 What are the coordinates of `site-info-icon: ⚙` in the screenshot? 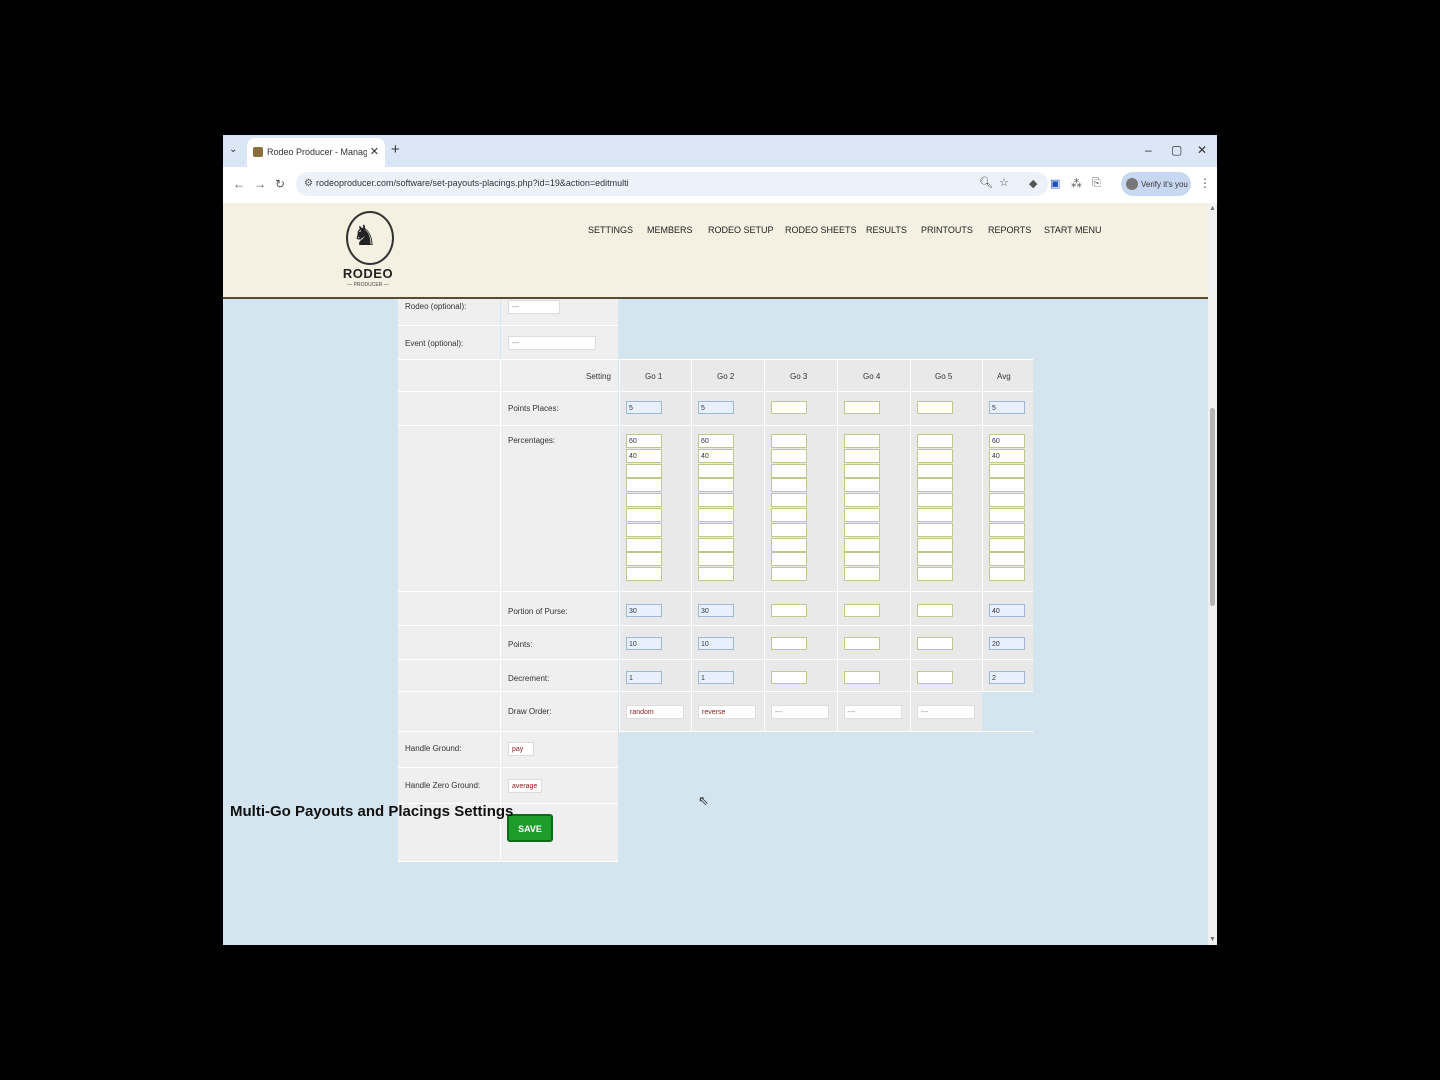 It's located at (308, 183).